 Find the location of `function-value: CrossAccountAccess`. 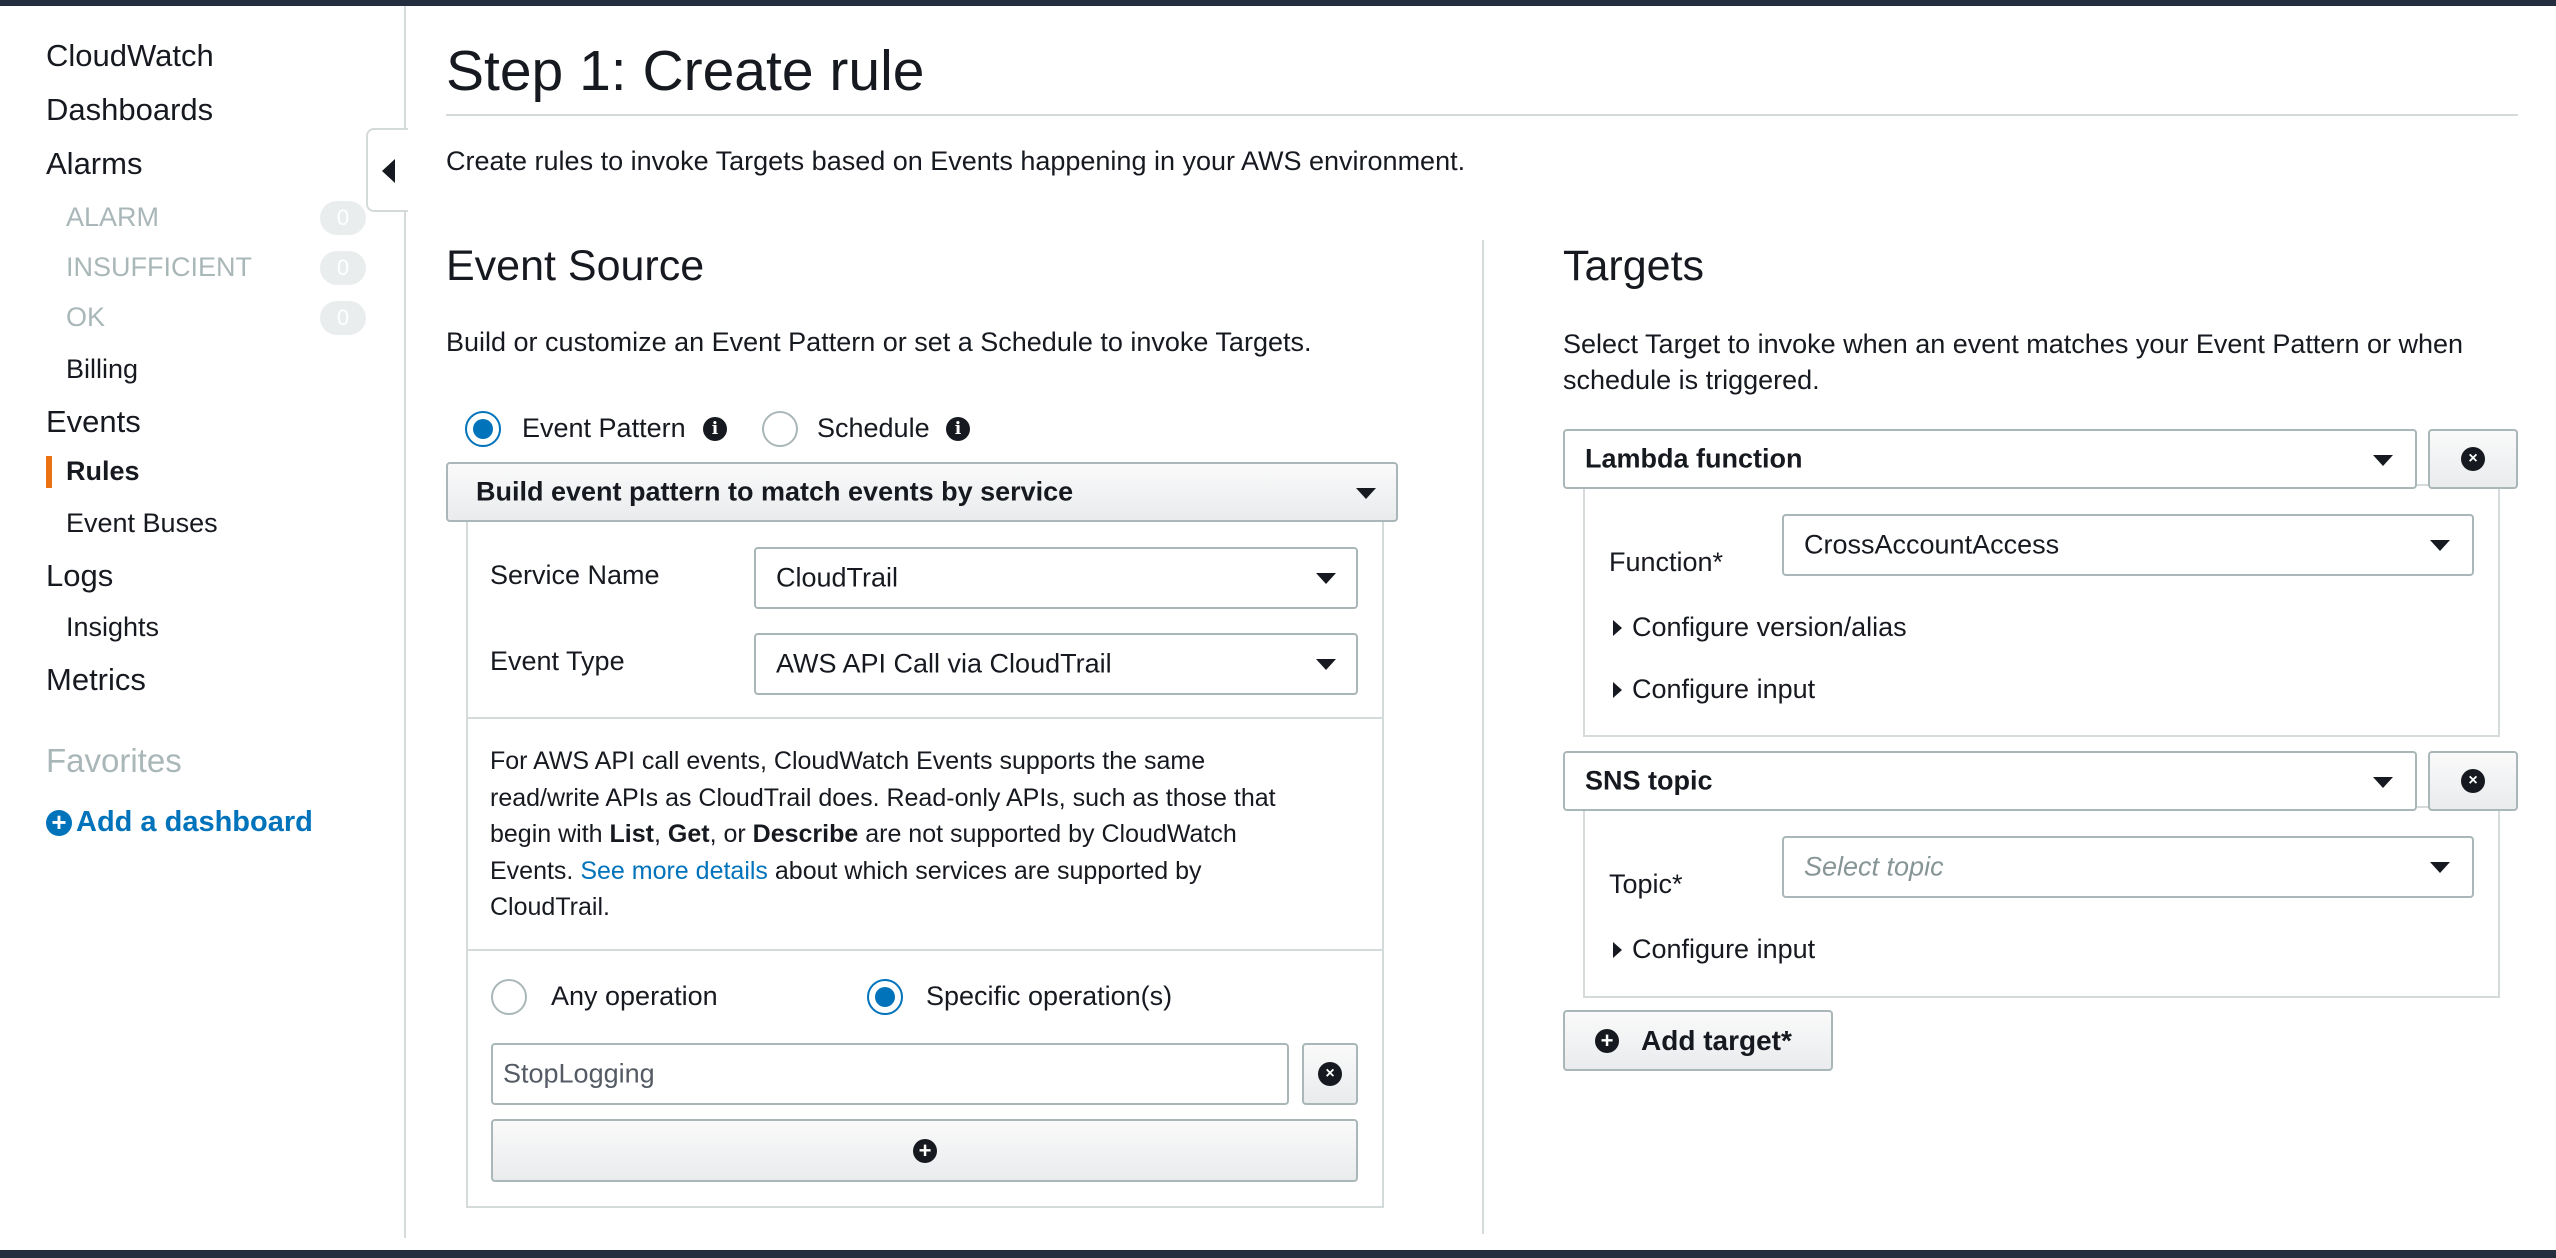

function-value: CrossAccountAccess is located at coordinates (1932, 544).